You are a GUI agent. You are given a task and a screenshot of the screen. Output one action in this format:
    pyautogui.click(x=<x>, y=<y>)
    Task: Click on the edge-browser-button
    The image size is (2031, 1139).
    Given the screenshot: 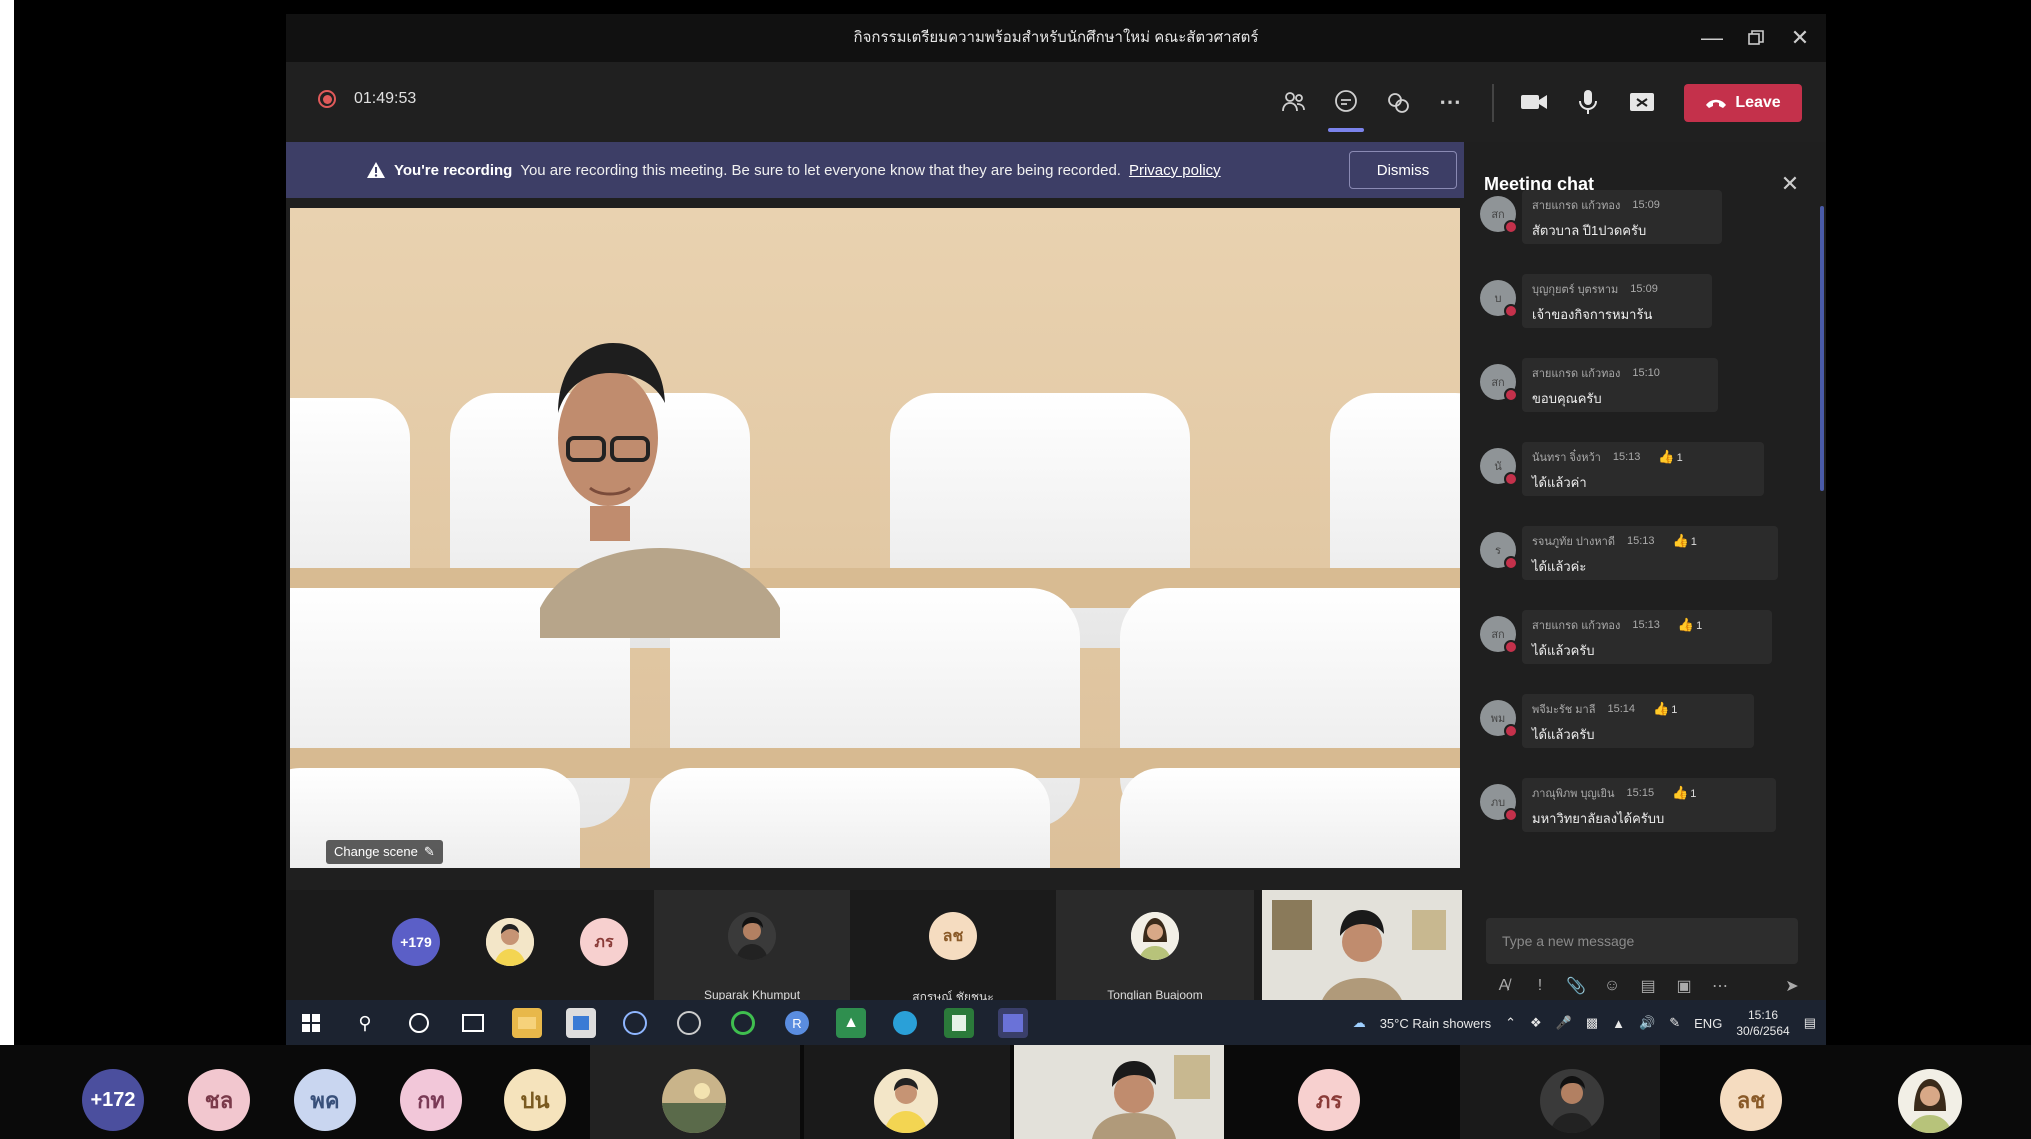 What is the action you would take?
    pyautogui.click(x=905, y=1023)
    